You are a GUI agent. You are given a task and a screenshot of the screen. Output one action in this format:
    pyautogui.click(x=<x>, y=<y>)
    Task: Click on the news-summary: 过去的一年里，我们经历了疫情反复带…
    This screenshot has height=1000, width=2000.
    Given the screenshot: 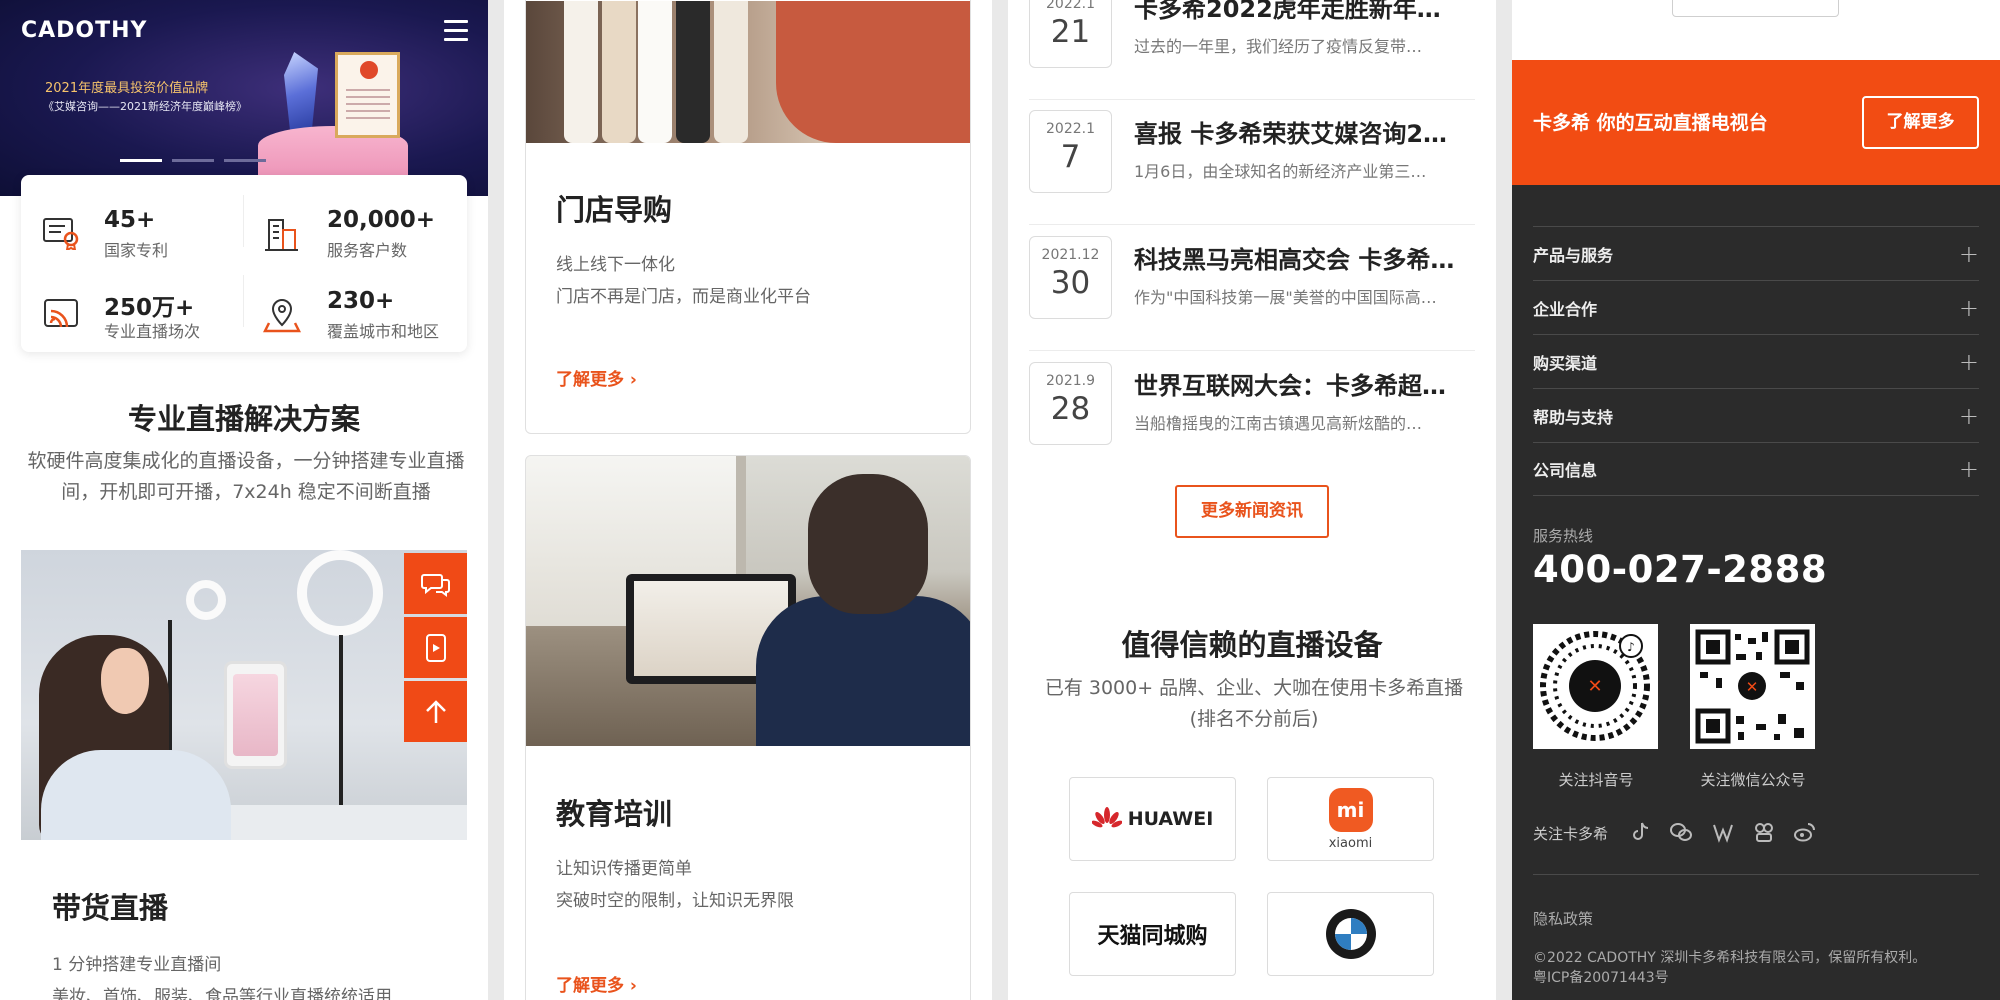 What is the action you would take?
    pyautogui.click(x=1278, y=46)
    